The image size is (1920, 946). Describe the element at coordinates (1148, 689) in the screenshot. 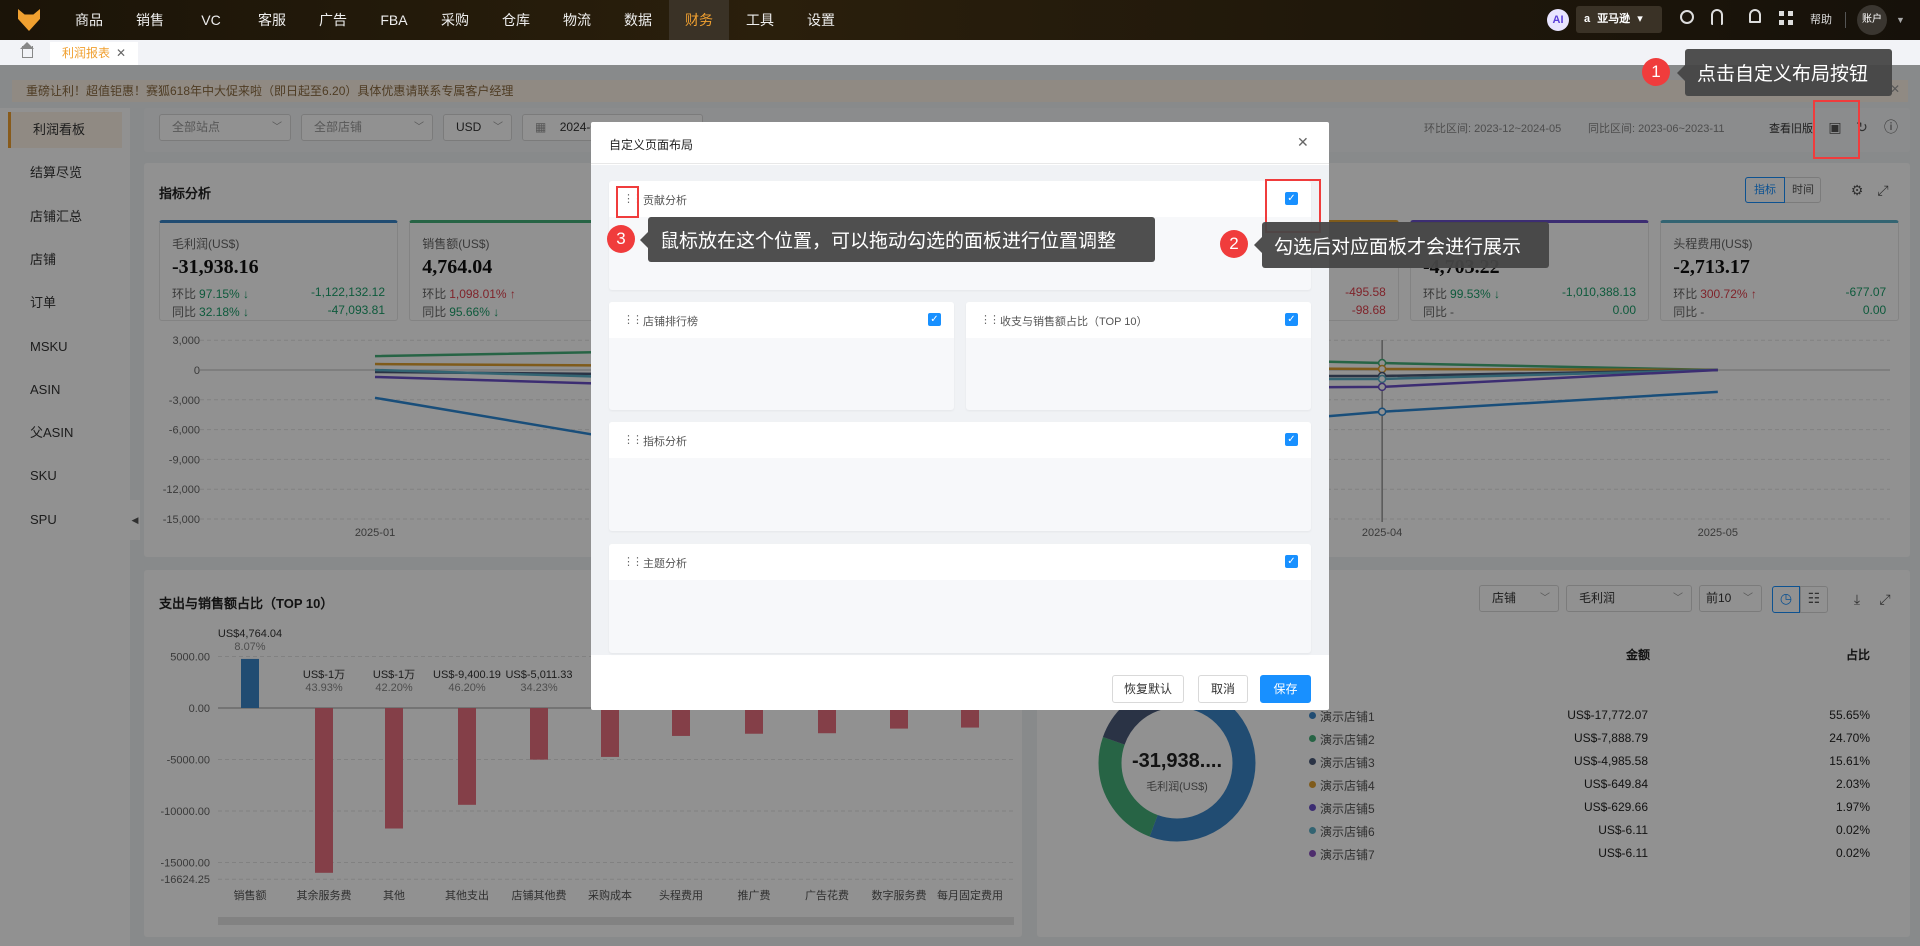

I see `restore-default-button: 恢复默认` at that location.